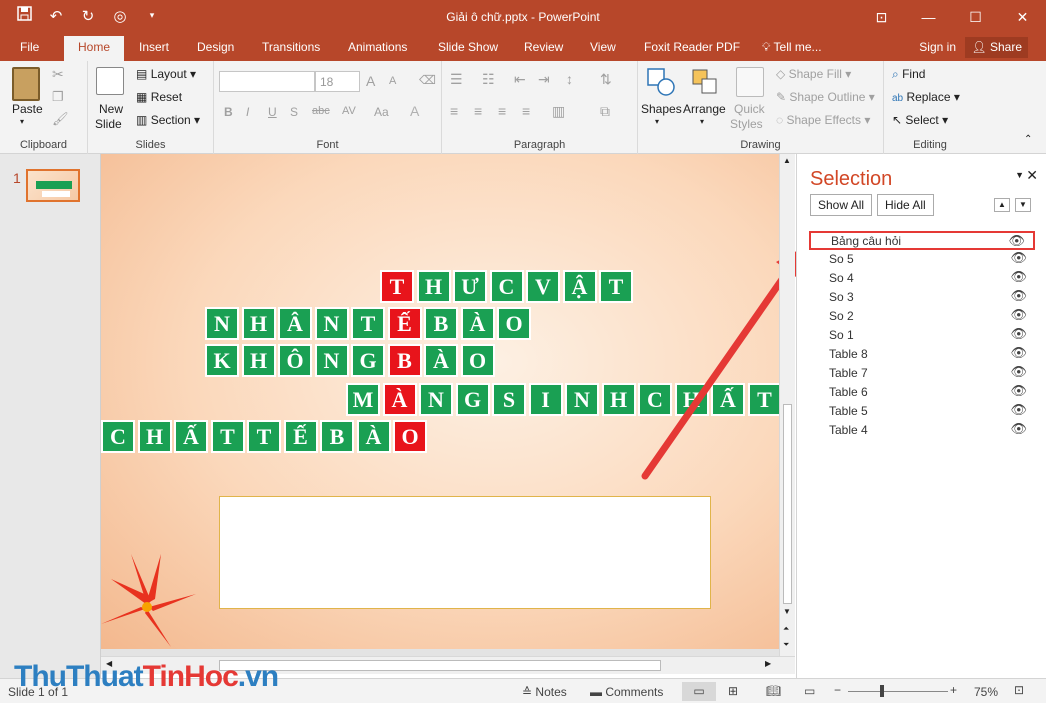  I want to click on slide-show-icon: ▭, so click(809, 691).